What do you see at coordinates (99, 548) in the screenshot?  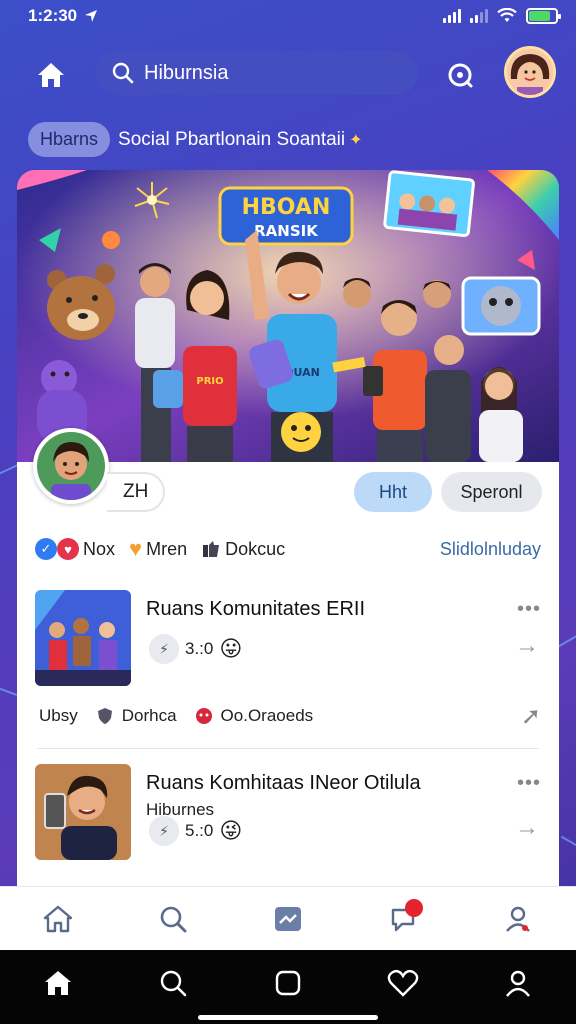 I see `reaction-label-1: Nox` at bounding box center [99, 548].